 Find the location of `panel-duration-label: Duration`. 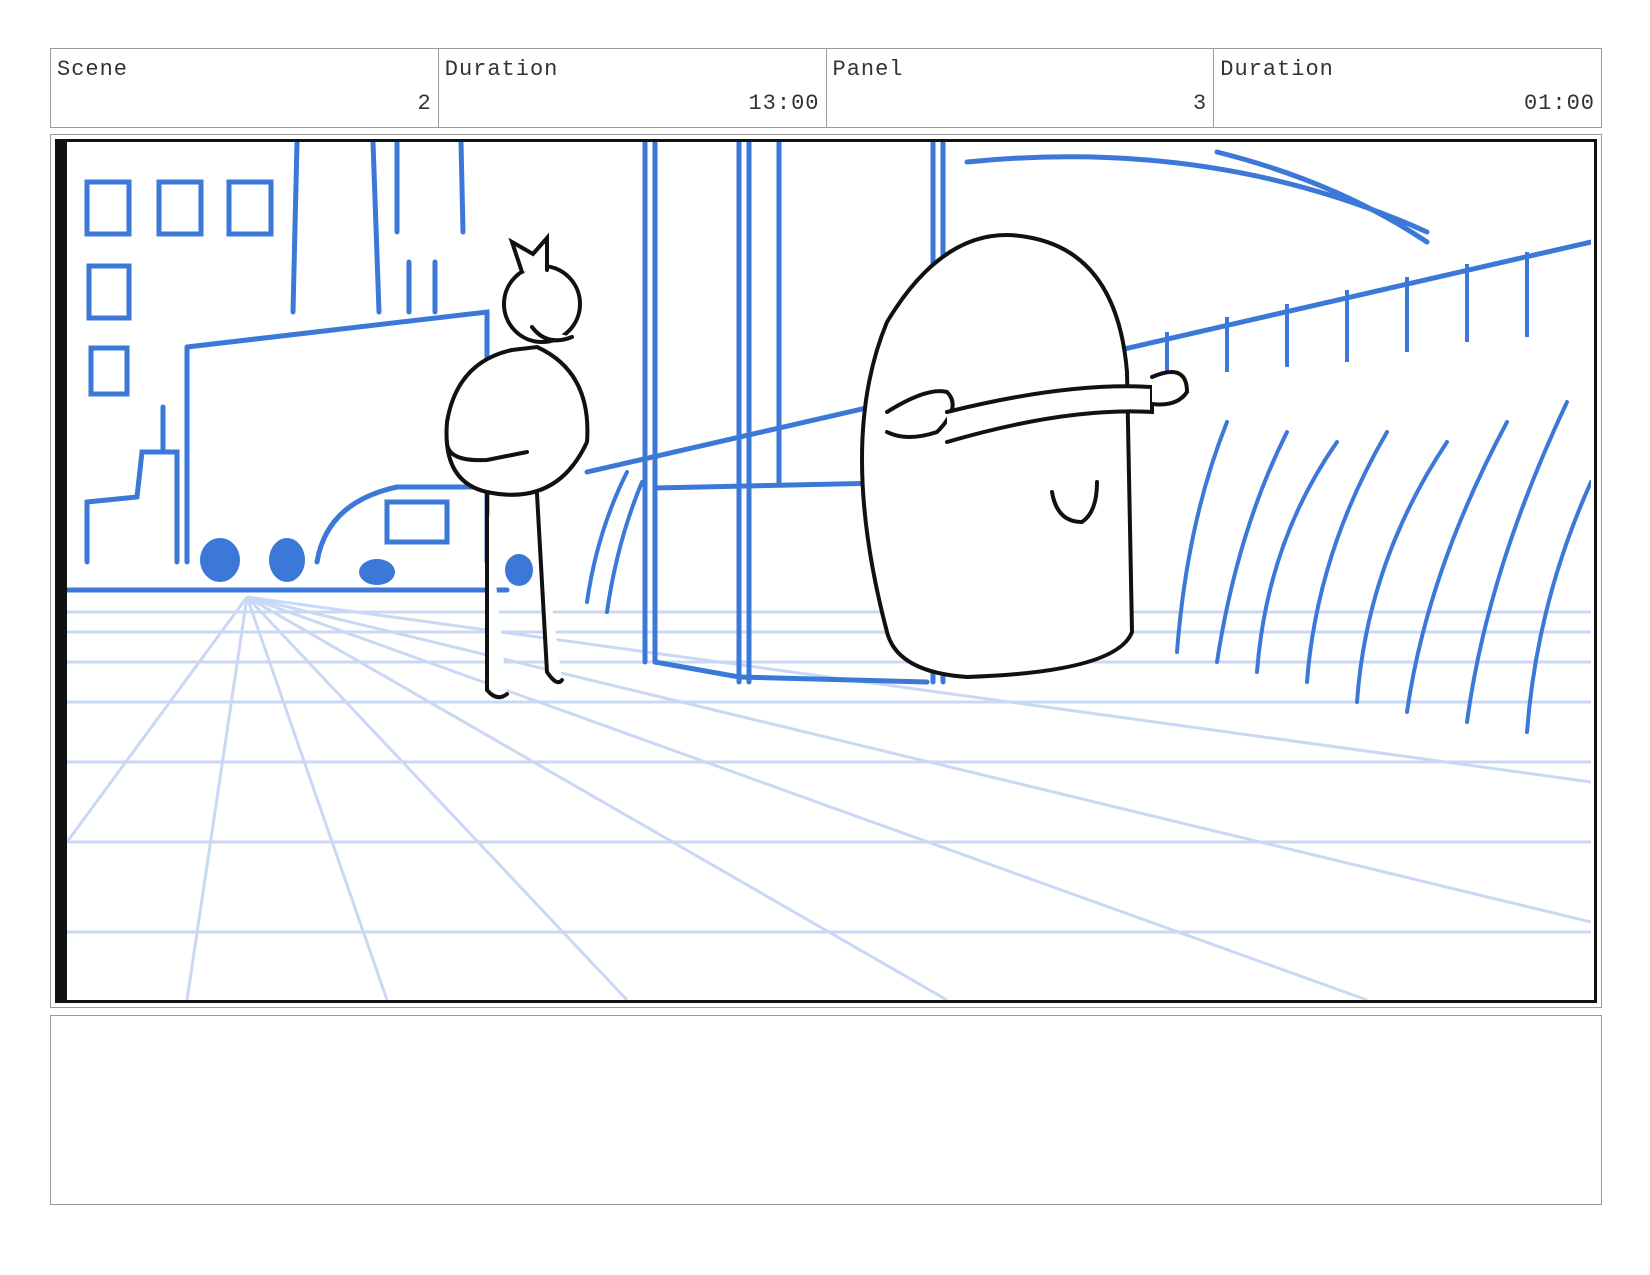

panel-duration-label: Duration is located at coordinates (1277, 69).